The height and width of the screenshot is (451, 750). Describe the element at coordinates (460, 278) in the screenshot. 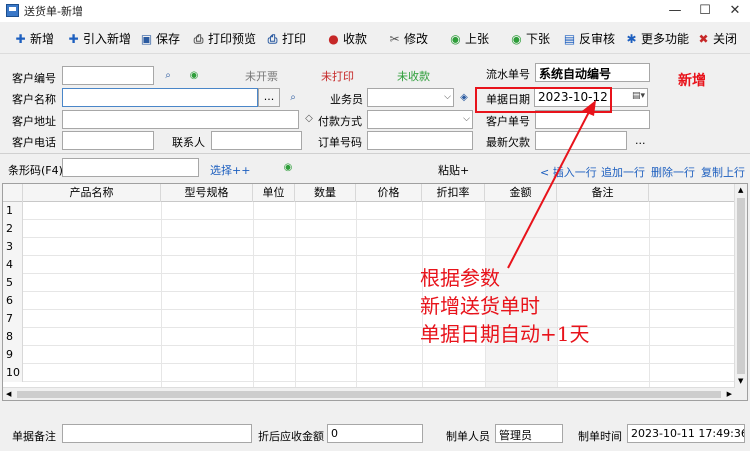

I see `annotation-line-1: 根据参数` at that location.